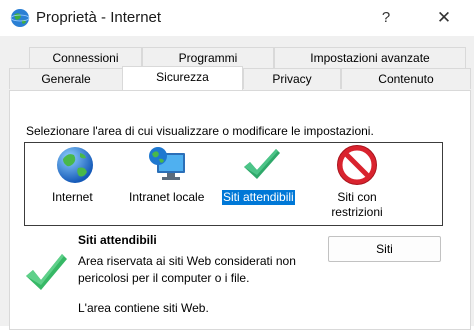 The width and height of the screenshot is (474, 330). What do you see at coordinates (117, 240) in the screenshot?
I see `selected-zone-title: Siti attendibili` at bounding box center [117, 240].